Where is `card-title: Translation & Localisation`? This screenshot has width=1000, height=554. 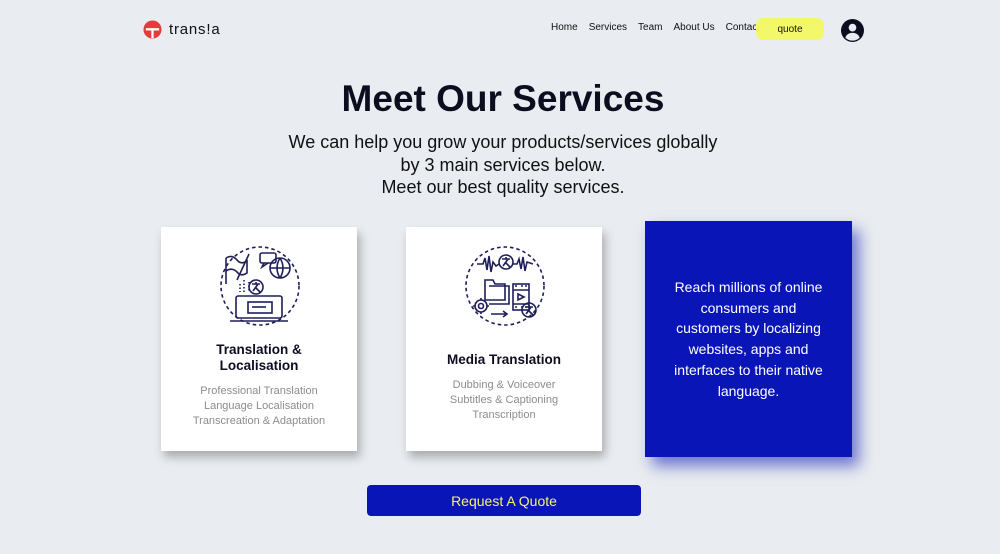 card-title: Translation & Localisation is located at coordinates (259, 358).